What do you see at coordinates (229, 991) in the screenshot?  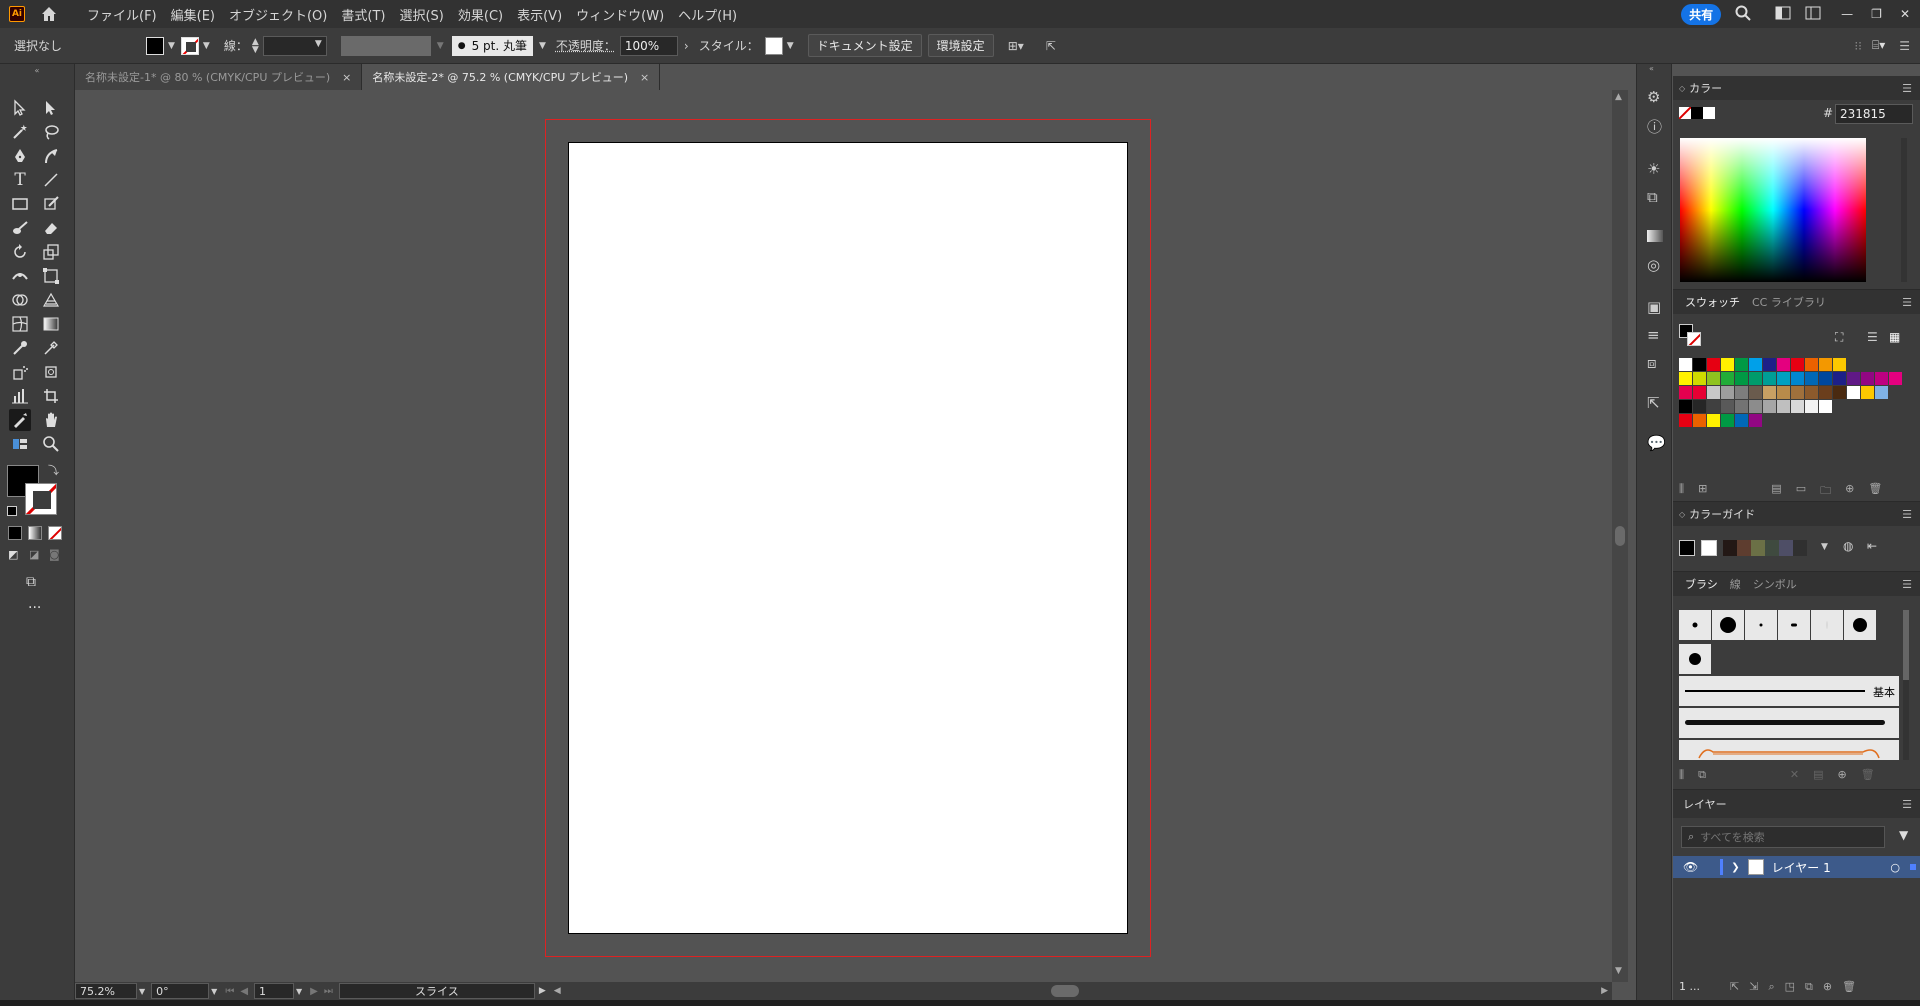 I see `first-artboard-icon: ⏮` at bounding box center [229, 991].